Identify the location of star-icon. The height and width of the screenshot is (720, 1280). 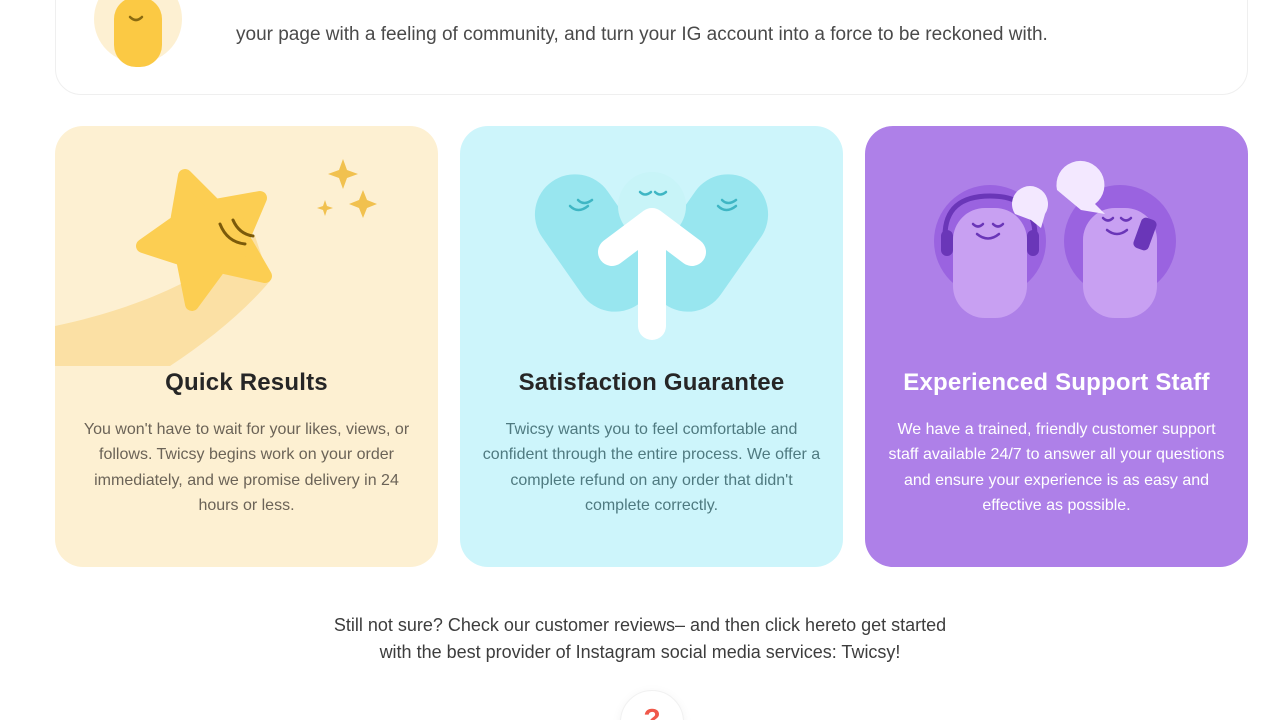
(216, 262).